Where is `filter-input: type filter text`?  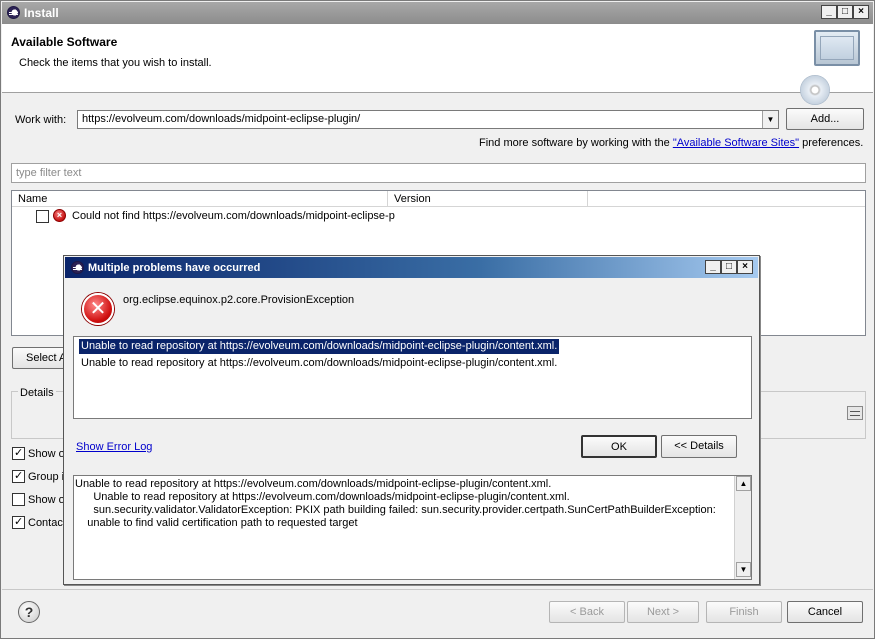
filter-input: type filter text is located at coordinates (438, 173).